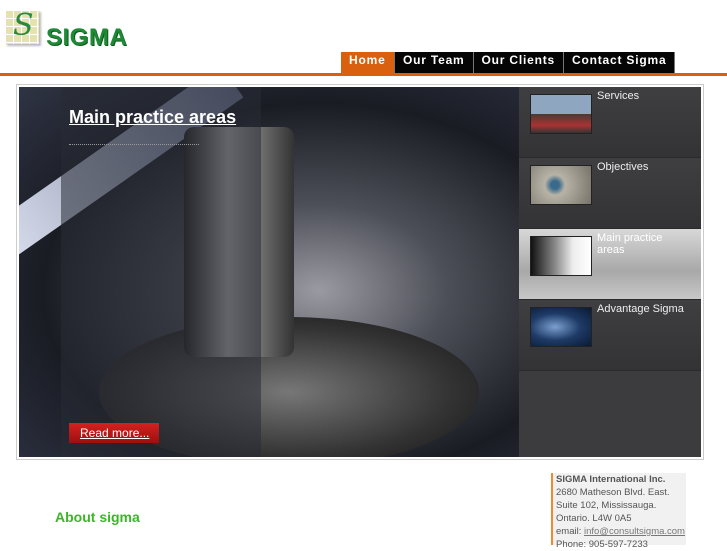 The height and width of the screenshot is (551, 727). What do you see at coordinates (620, 62) in the screenshot?
I see `nav-contact-sigma: Contact Sigma` at bounding box center [620, 62].